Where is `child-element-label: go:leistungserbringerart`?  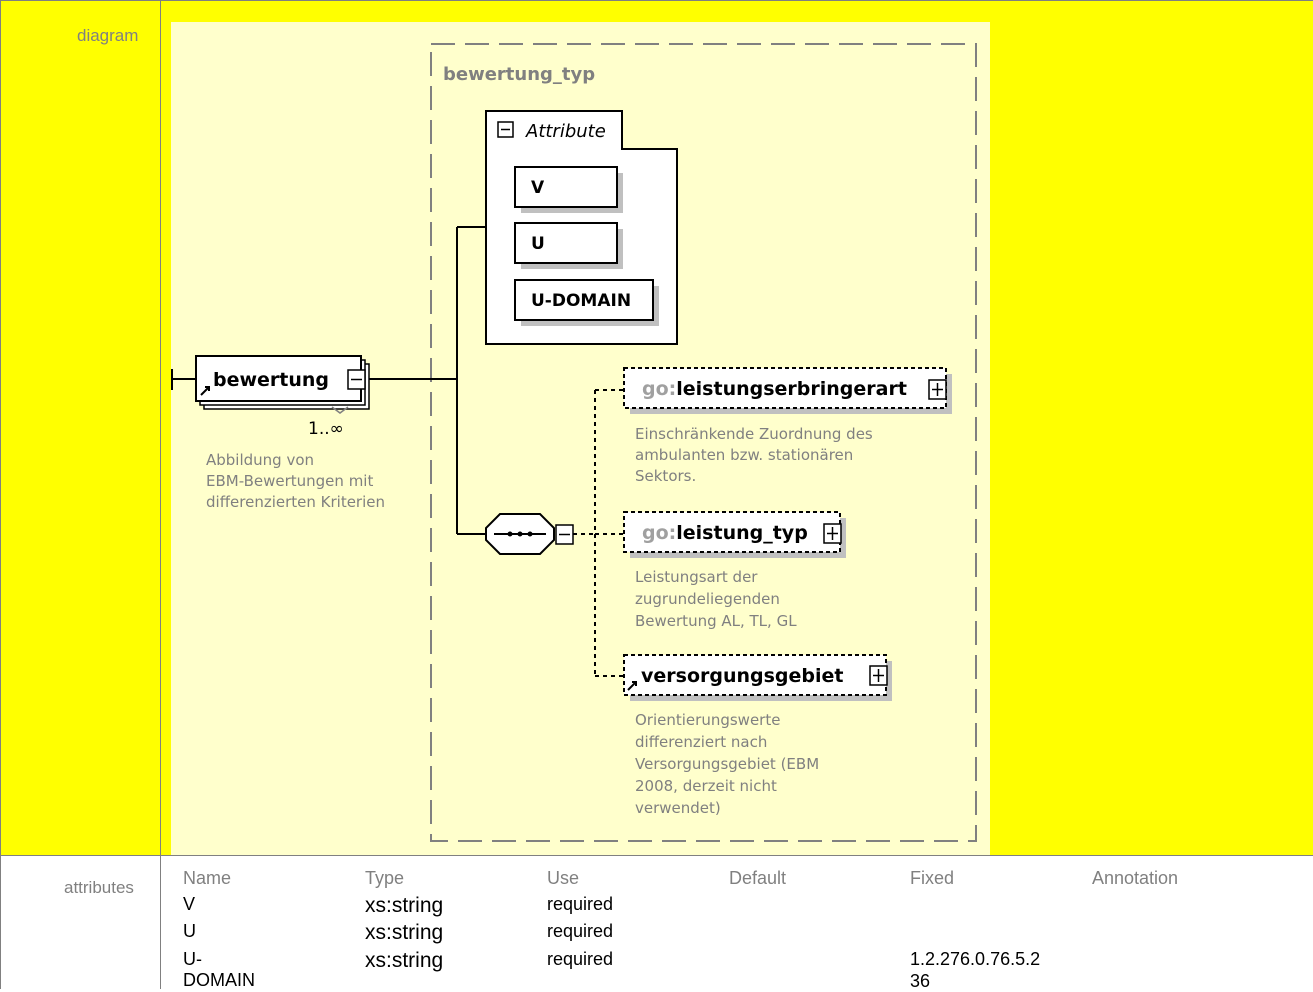
child-element-label: go:leistungserbringerart is located at coordinates (774, 389).